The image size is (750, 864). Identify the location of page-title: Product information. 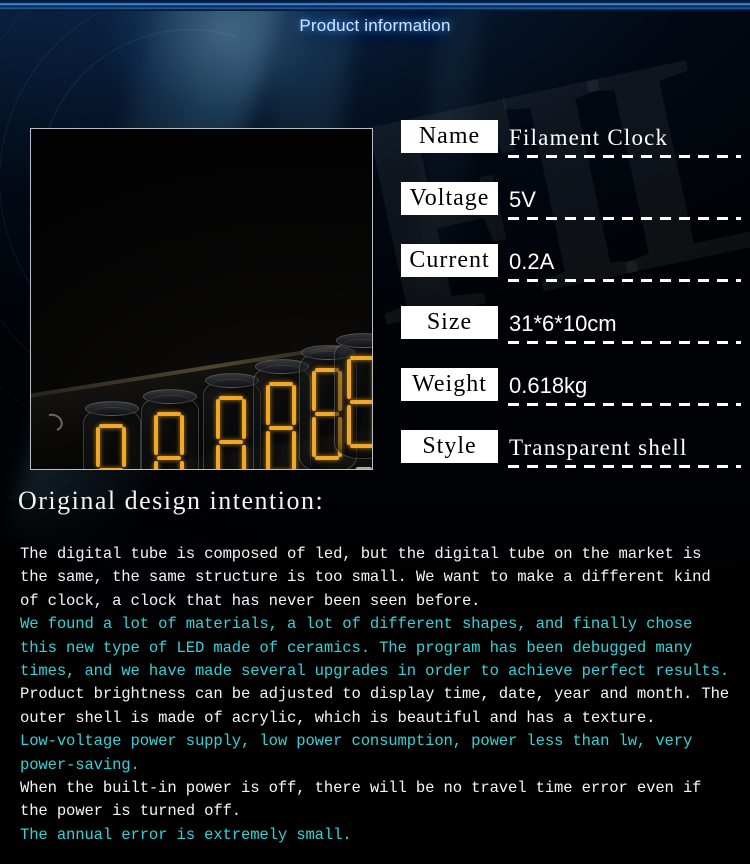
(375, 25).